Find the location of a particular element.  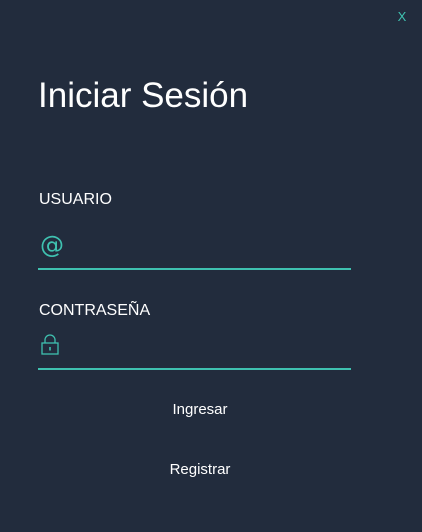

password-label: CONTRASEÑA is located at coordinates (95, 310).